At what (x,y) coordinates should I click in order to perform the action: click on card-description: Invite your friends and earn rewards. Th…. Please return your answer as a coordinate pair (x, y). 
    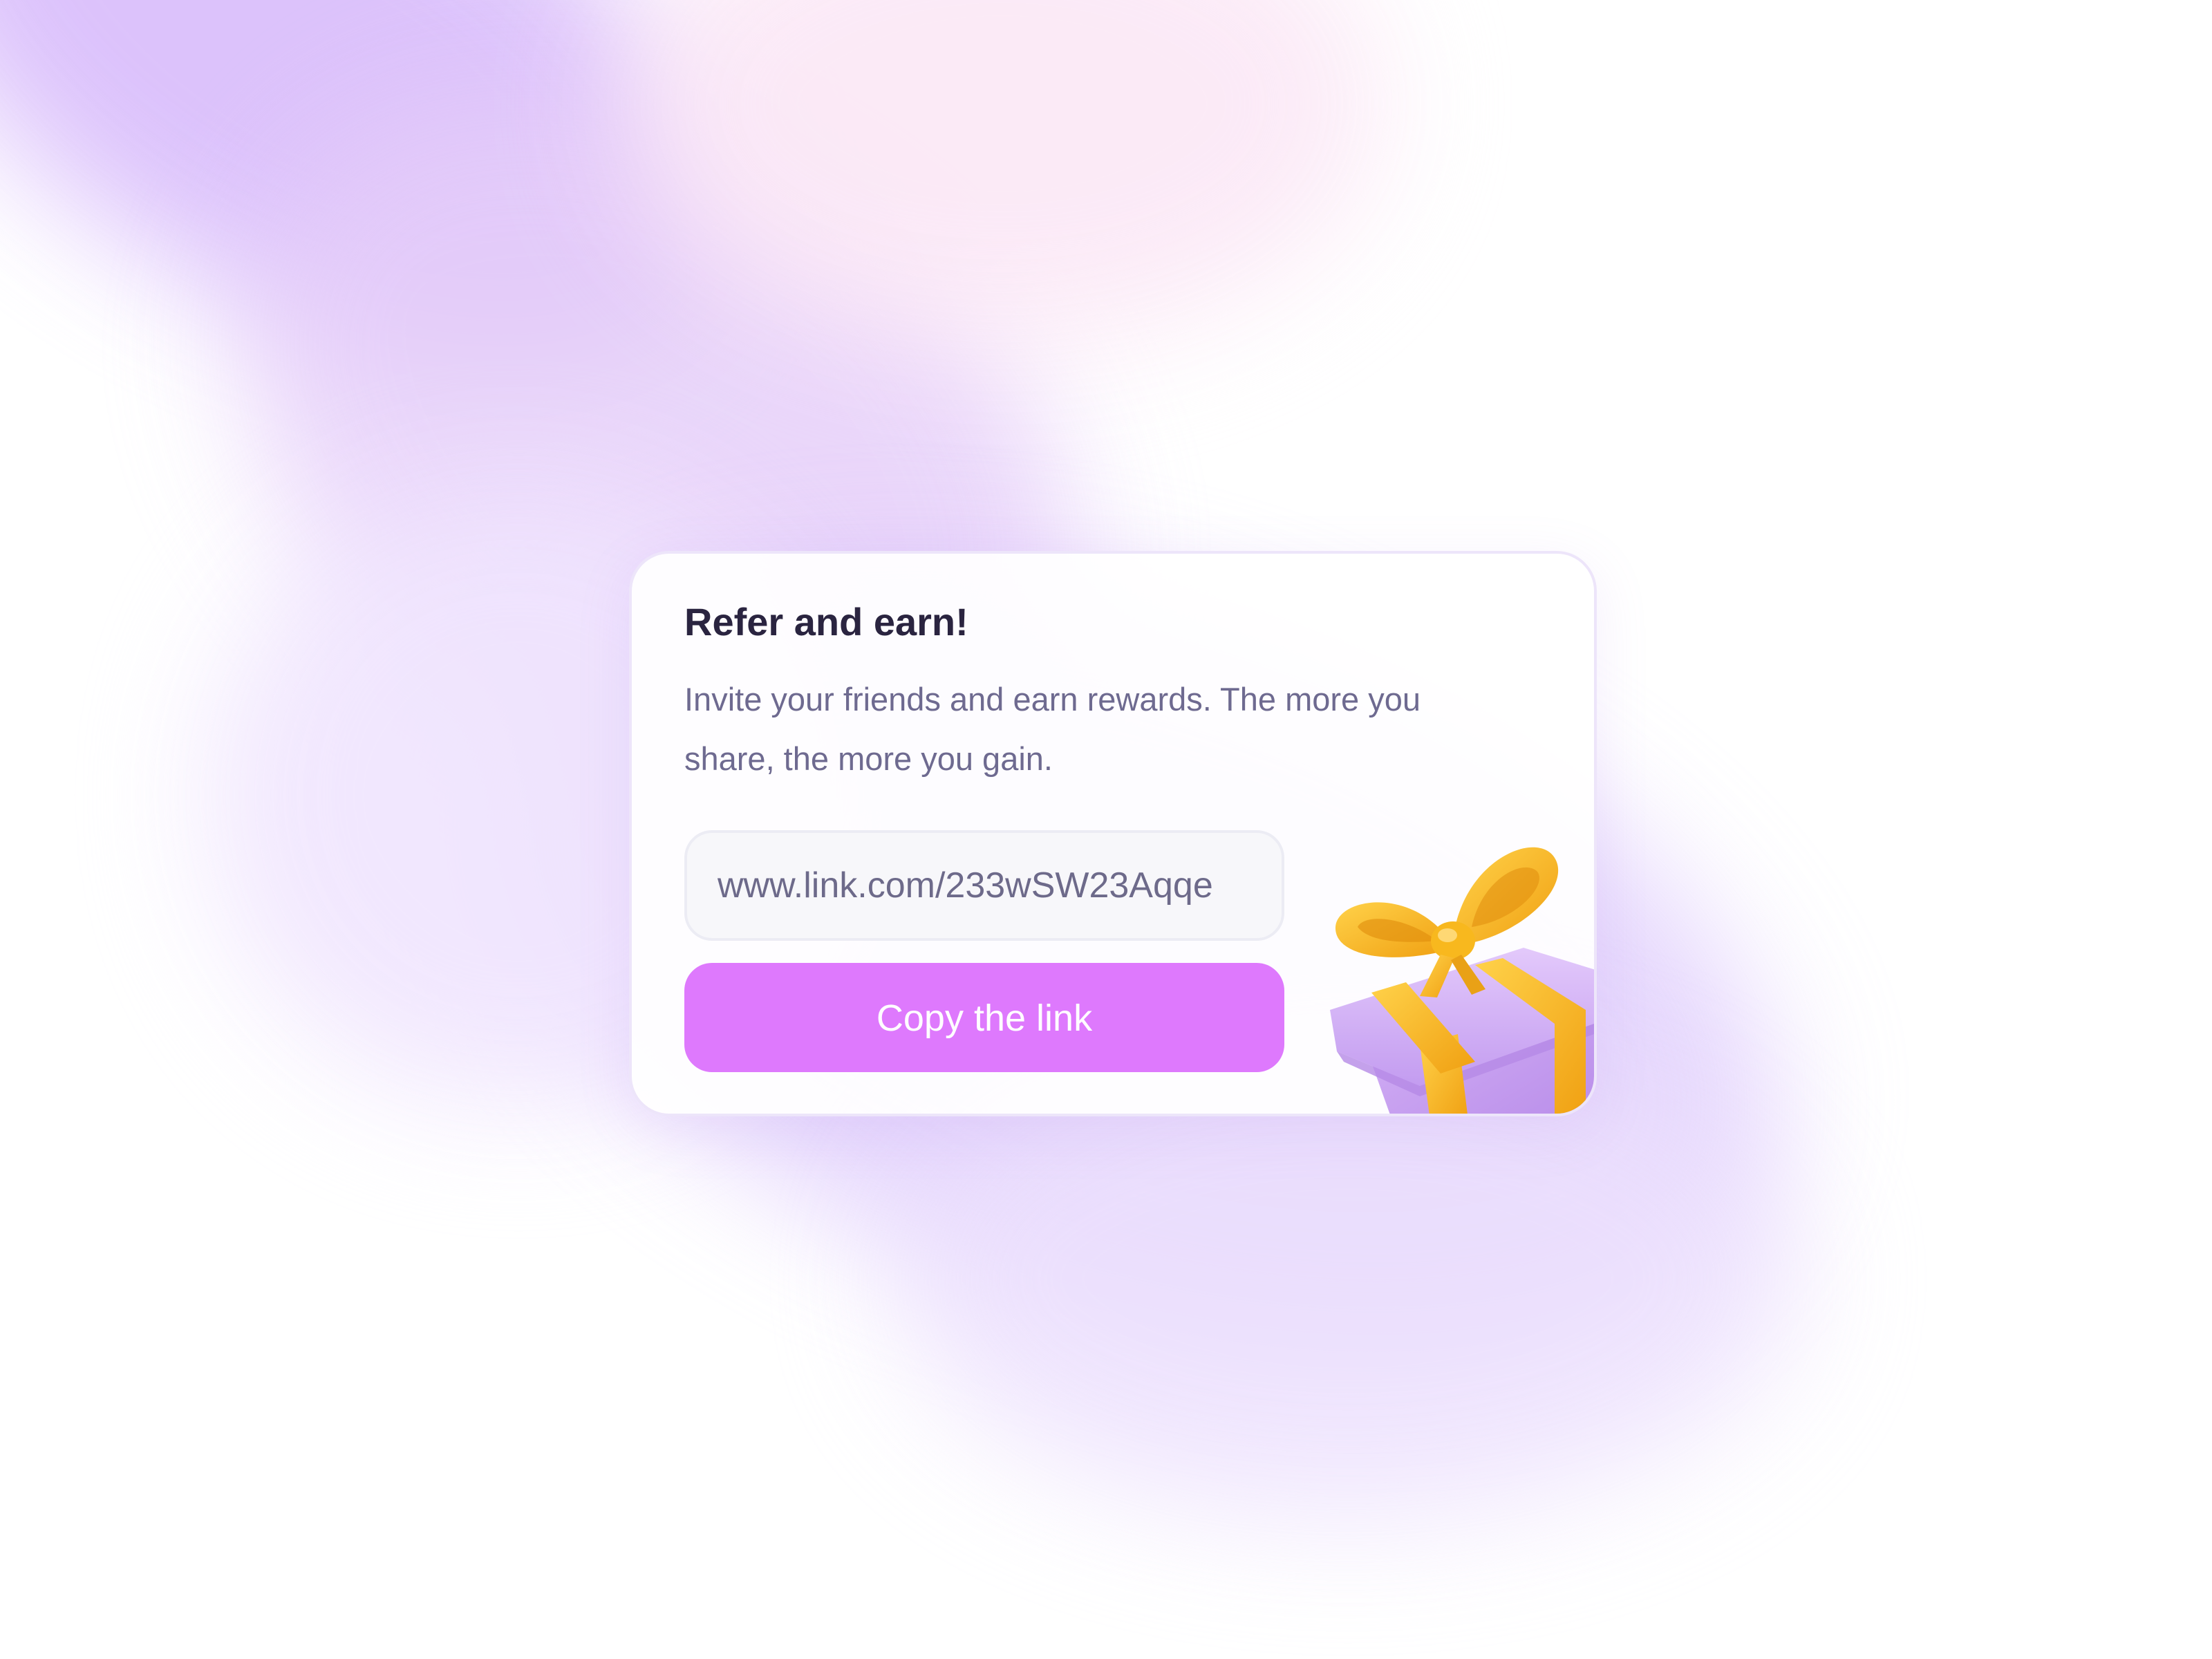
    Looking at the image, I should click on (1052, 729).